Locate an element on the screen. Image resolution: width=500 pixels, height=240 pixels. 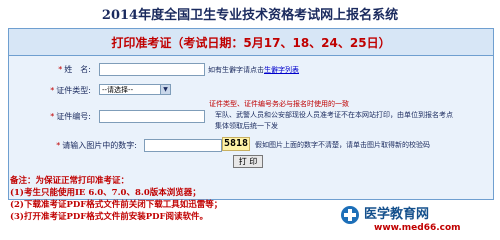
logo-name: 医学教育网 is located at coordinates (397, 214).